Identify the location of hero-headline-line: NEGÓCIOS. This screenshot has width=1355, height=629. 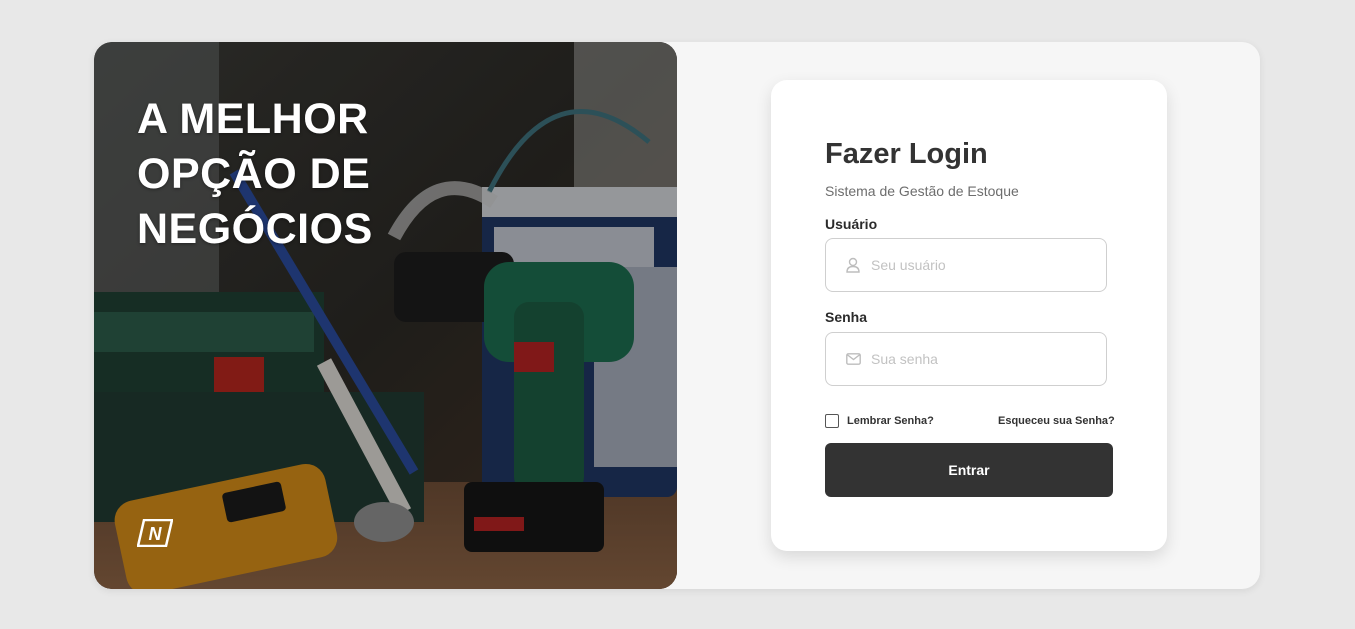
(255, 229).